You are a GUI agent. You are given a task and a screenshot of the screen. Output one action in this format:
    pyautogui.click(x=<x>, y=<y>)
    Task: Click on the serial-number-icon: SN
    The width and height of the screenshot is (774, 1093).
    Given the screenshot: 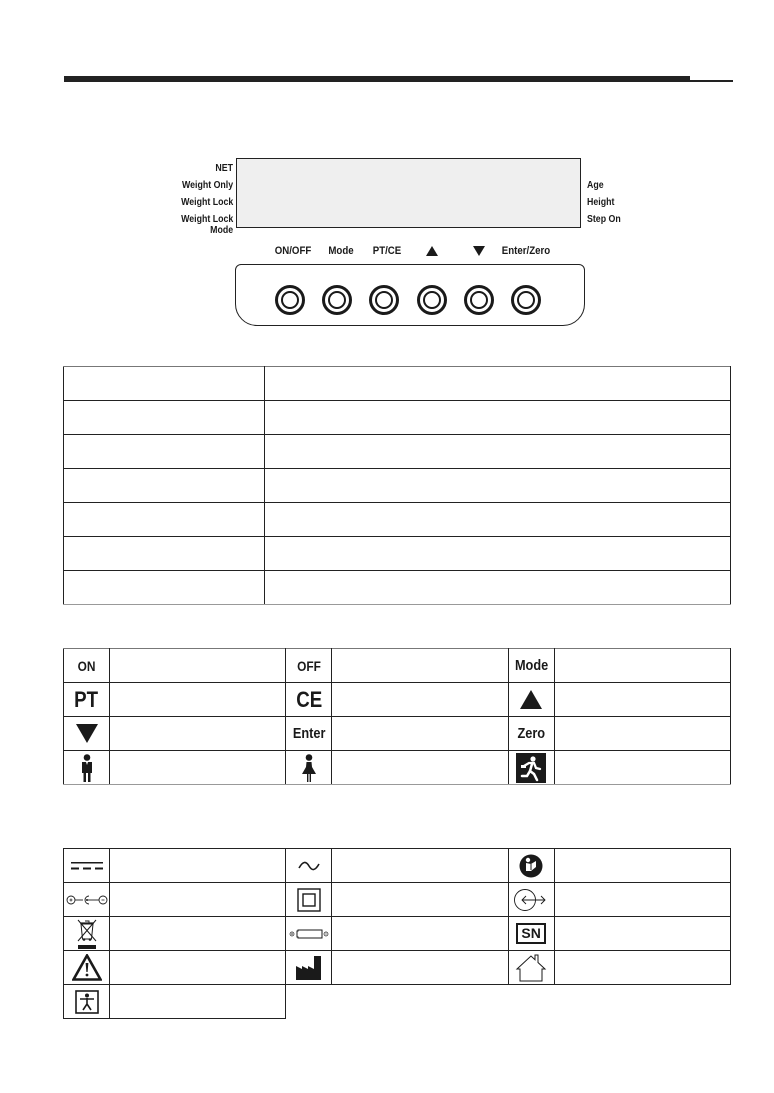 What is the action you would take?
    pyautogui.click(x=531, y=933)
    